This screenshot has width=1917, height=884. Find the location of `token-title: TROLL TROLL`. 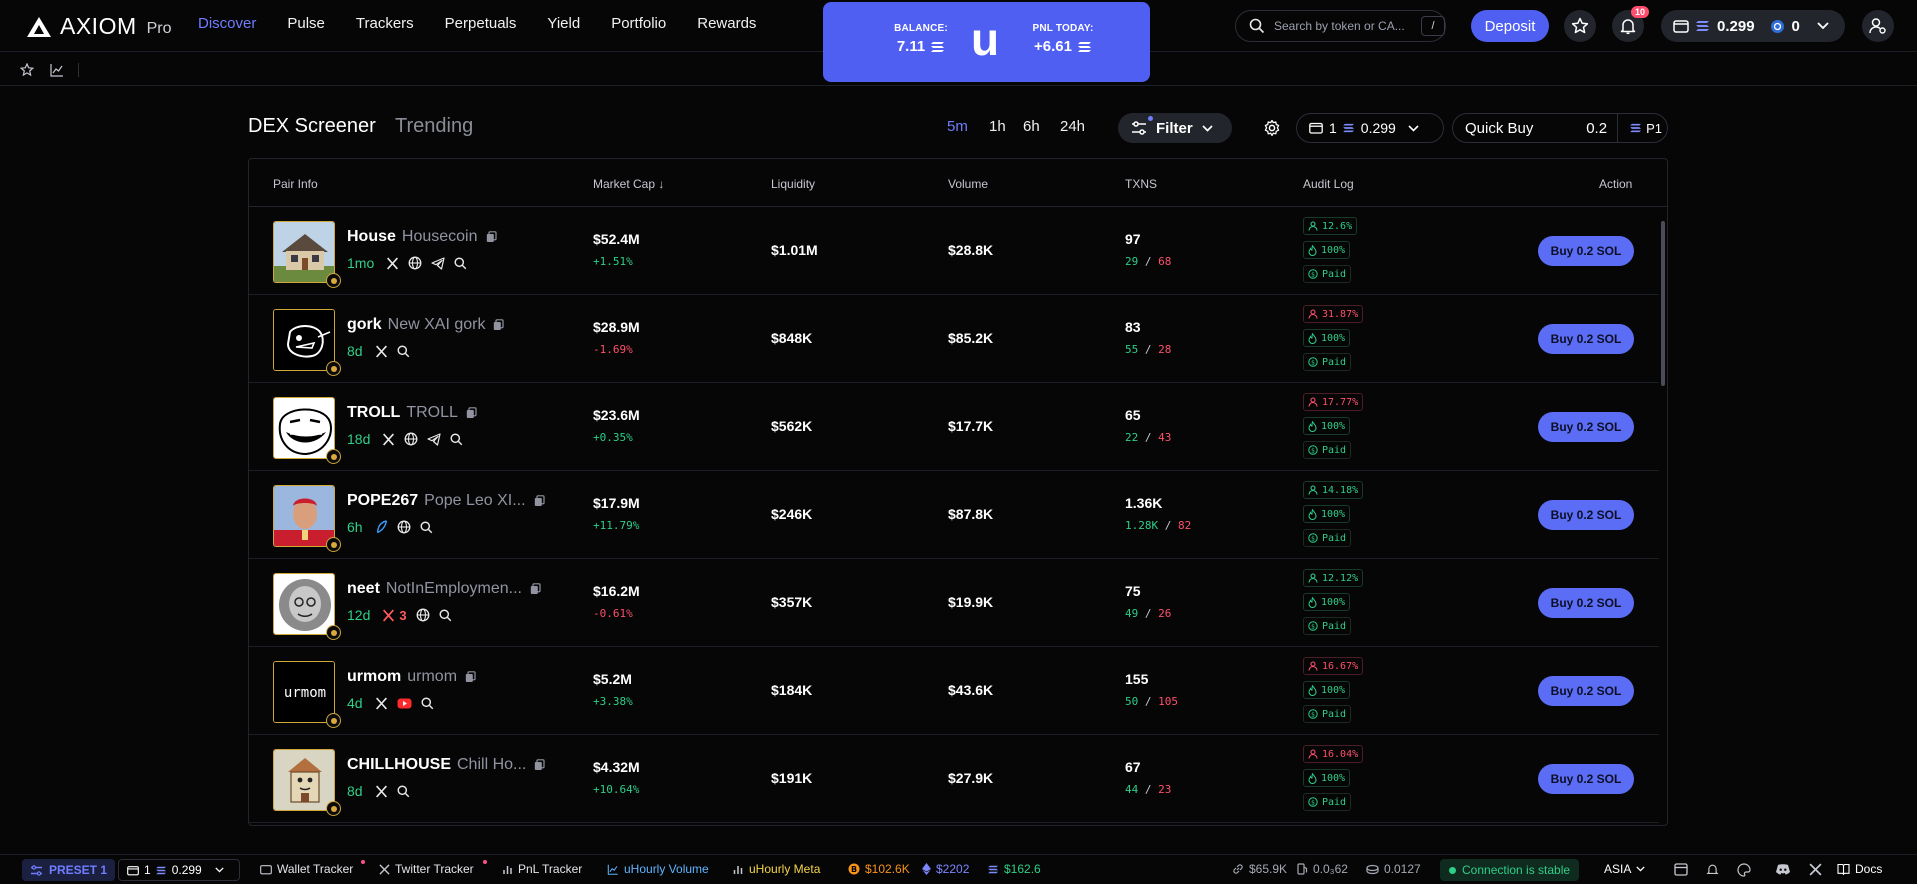

token-title: TROLL TROLL is located at coordinates (412, 413).